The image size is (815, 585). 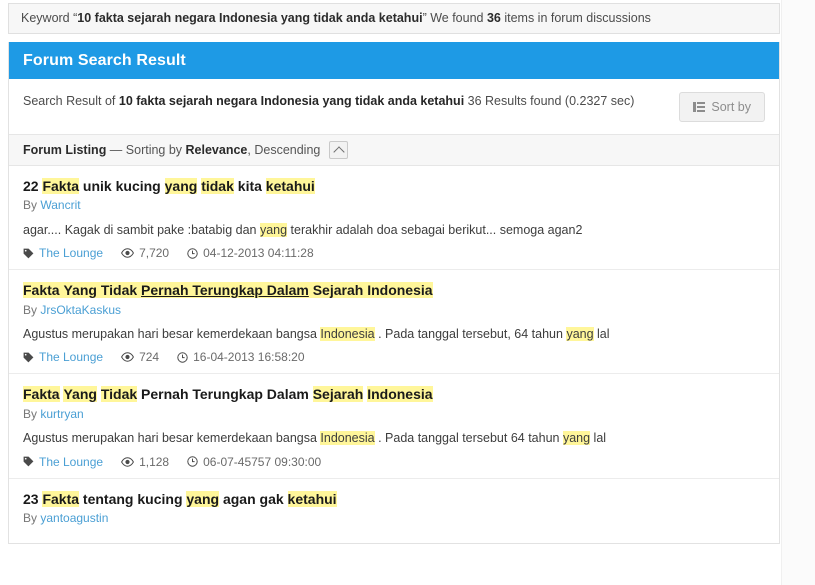 I want to click on keyword-middle: ” We found, so click(x=454, y=18).